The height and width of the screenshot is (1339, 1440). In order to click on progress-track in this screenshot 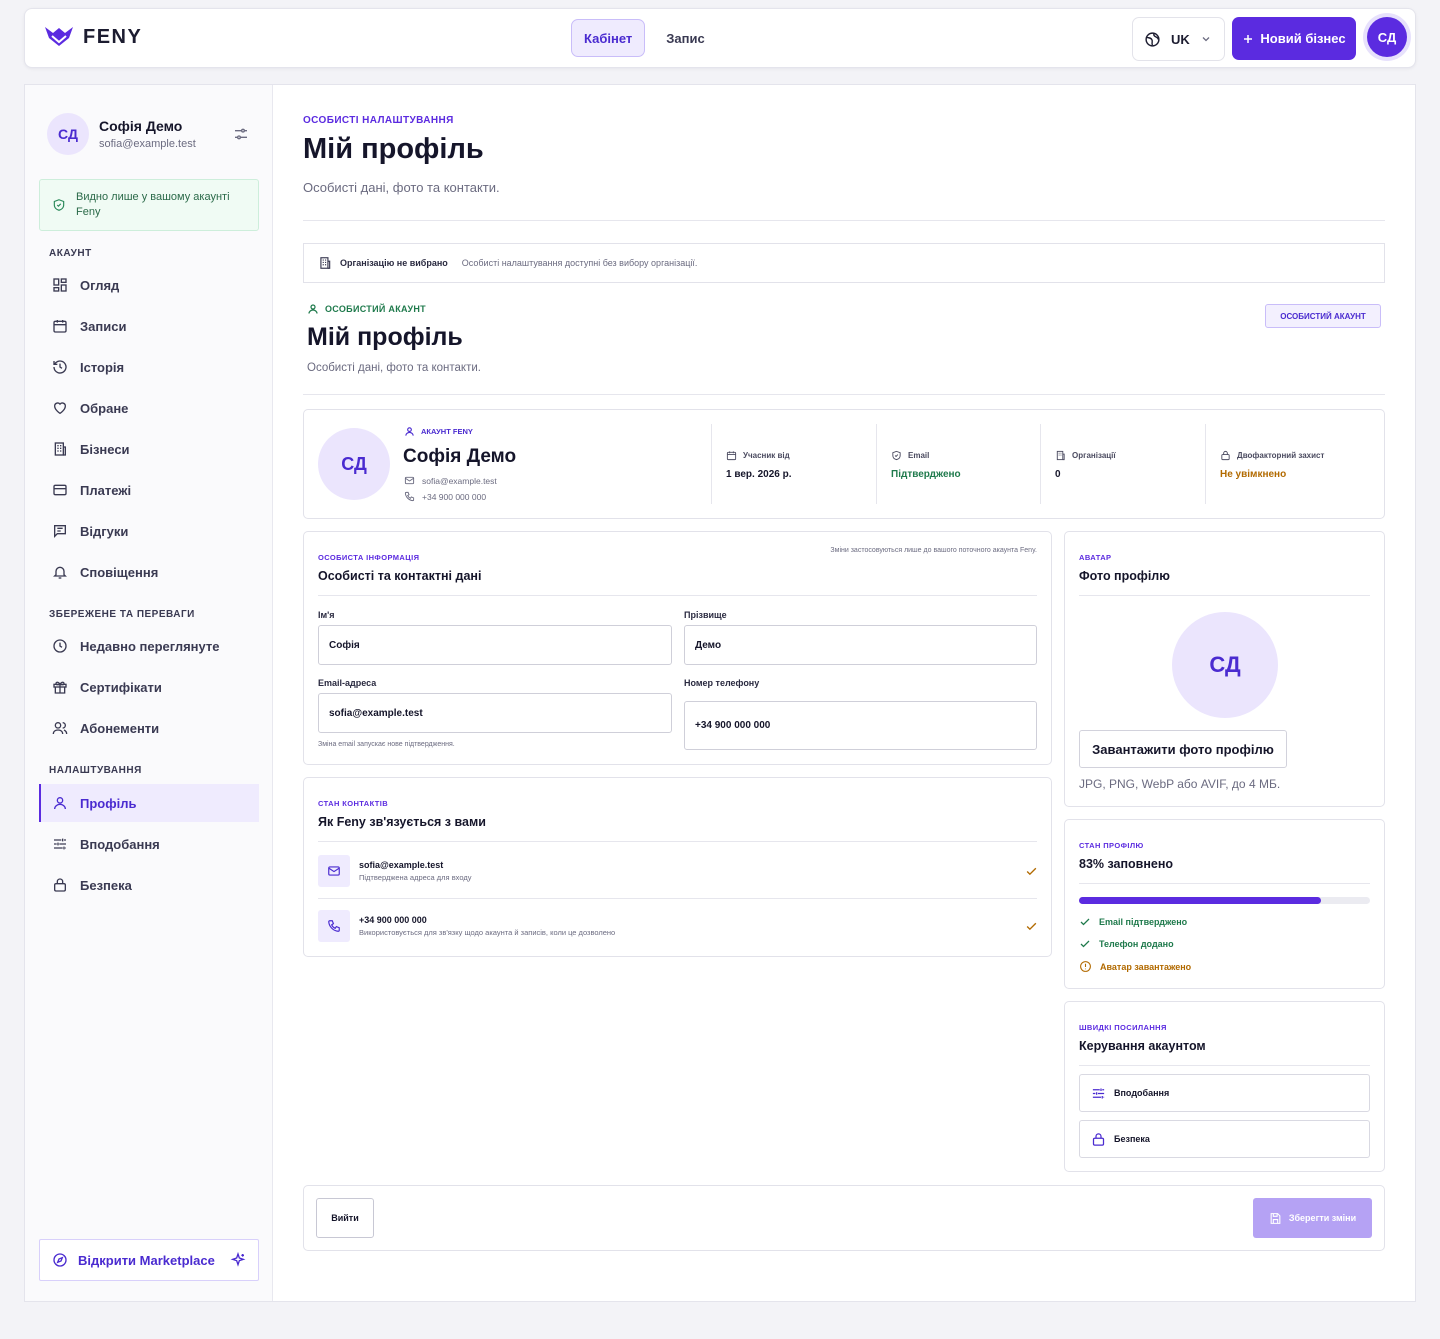, I will do `click(1224, 900)`.